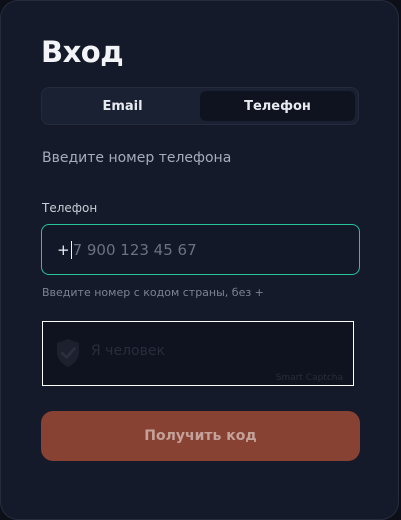 The image size is (401, 520). I want to click on captcha-label: Я человек, so click(128, 351).